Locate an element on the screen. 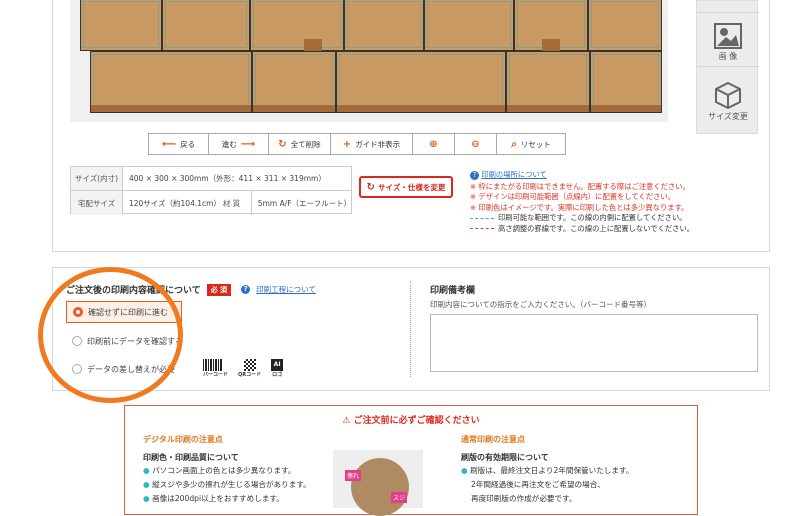 The height and width of the screenshot is (516, 800). list-item: 縦スジや多少の擦れが生じる場合があります。 is located at coordinates (231, 484).